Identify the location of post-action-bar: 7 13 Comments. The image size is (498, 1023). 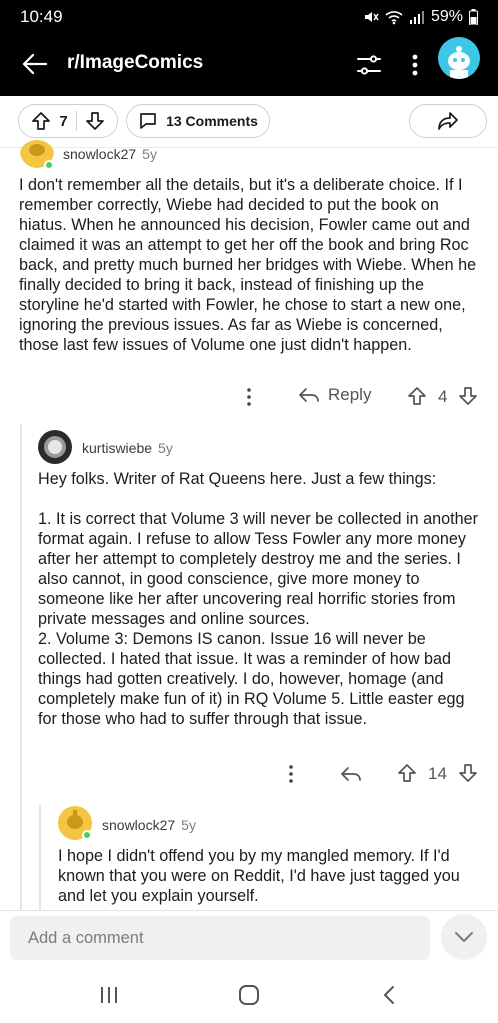
(249, 122).